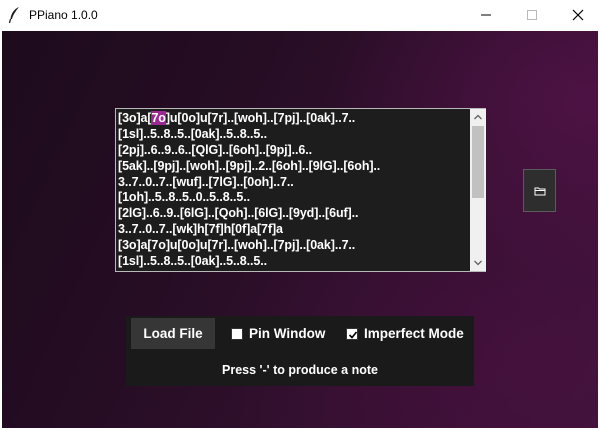  I want to click on sheet-line: [1oh]..5..8..5..0..5..8..5.., so click(184, 197).